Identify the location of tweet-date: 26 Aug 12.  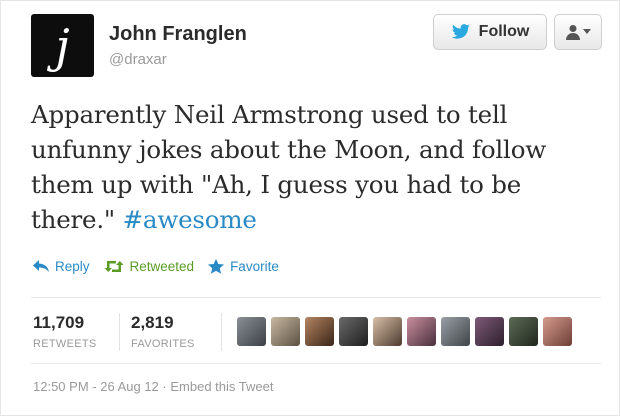
(129, 386).